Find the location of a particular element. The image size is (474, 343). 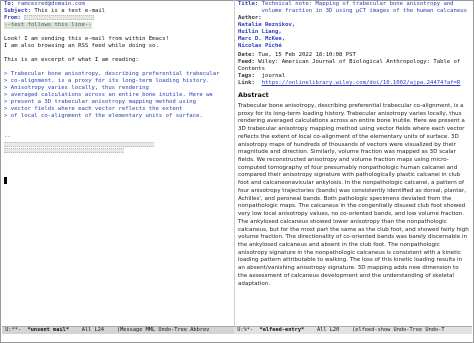

body-line: This is an excerpt of what I am reading: is located at coordinates (117, 60).